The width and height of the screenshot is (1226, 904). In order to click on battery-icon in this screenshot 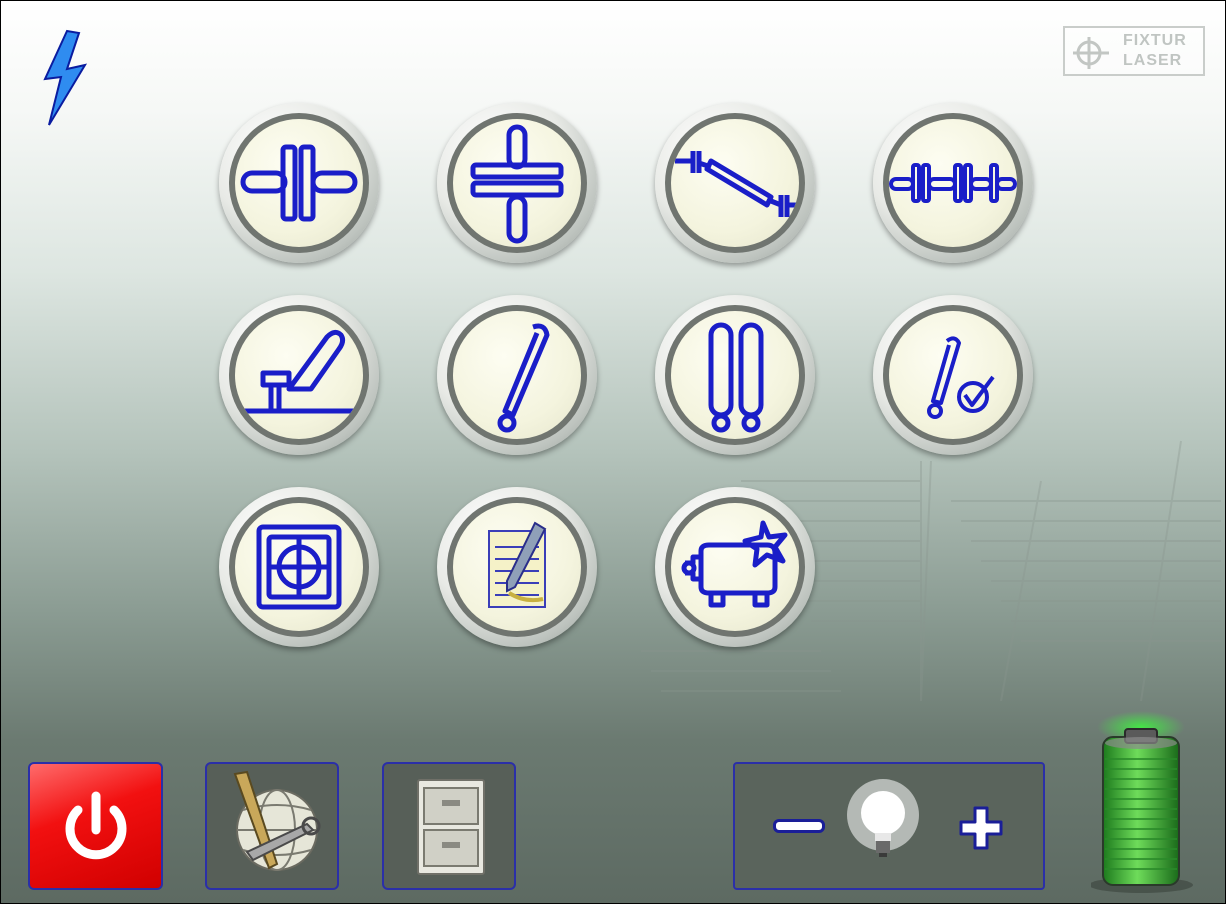, I will do `click(1142, 802)`.